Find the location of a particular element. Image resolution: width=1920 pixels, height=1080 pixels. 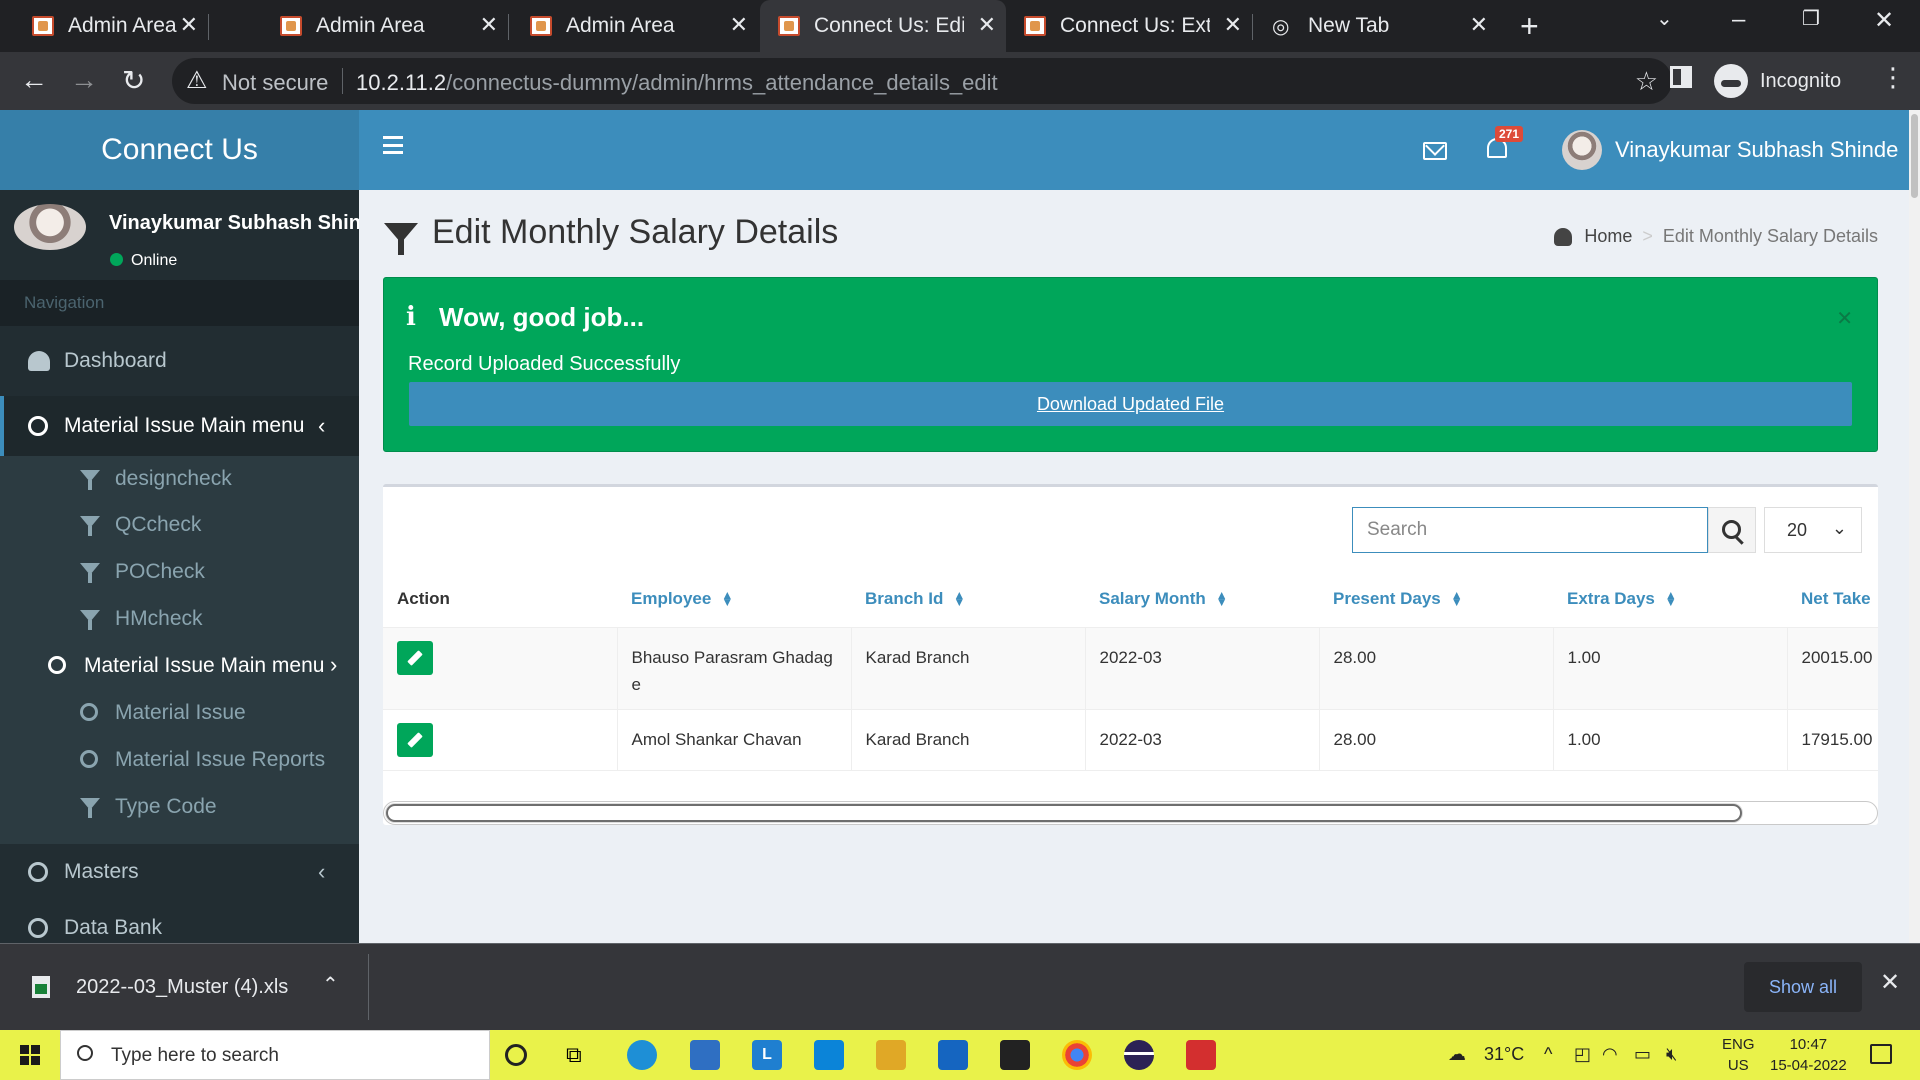

sidebar-item-pocheck: POCheck is located at coordinates (179, 572).